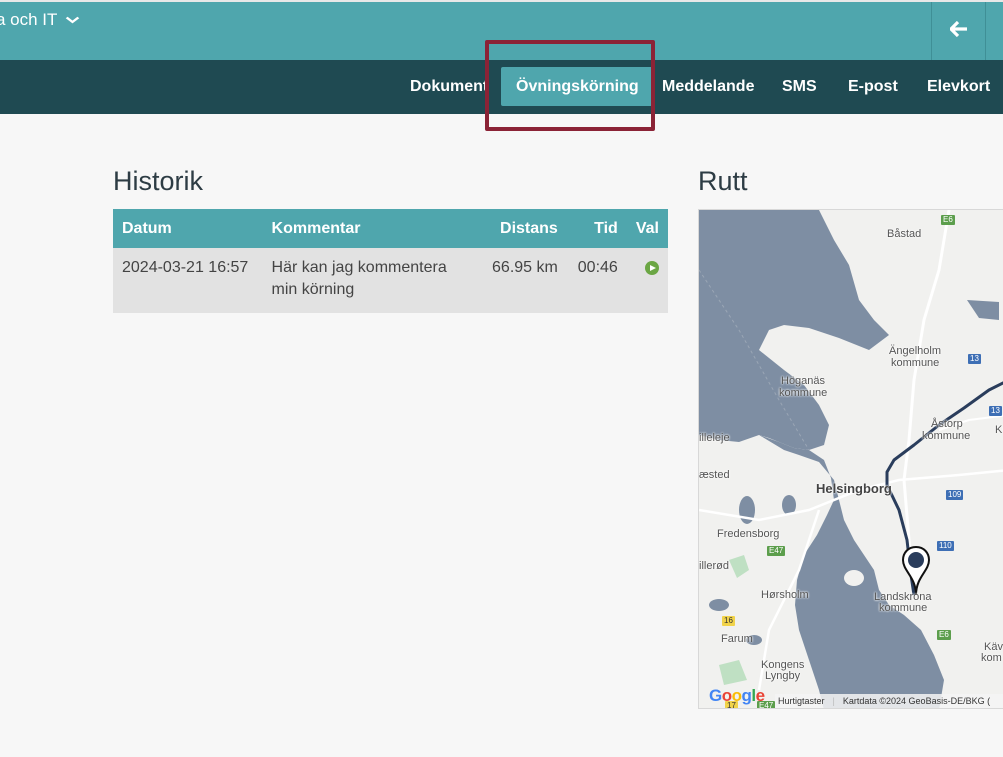  Describe the element at coordinates (29, 19) in the screenshot. I see `org-label: a och IT` at that location.